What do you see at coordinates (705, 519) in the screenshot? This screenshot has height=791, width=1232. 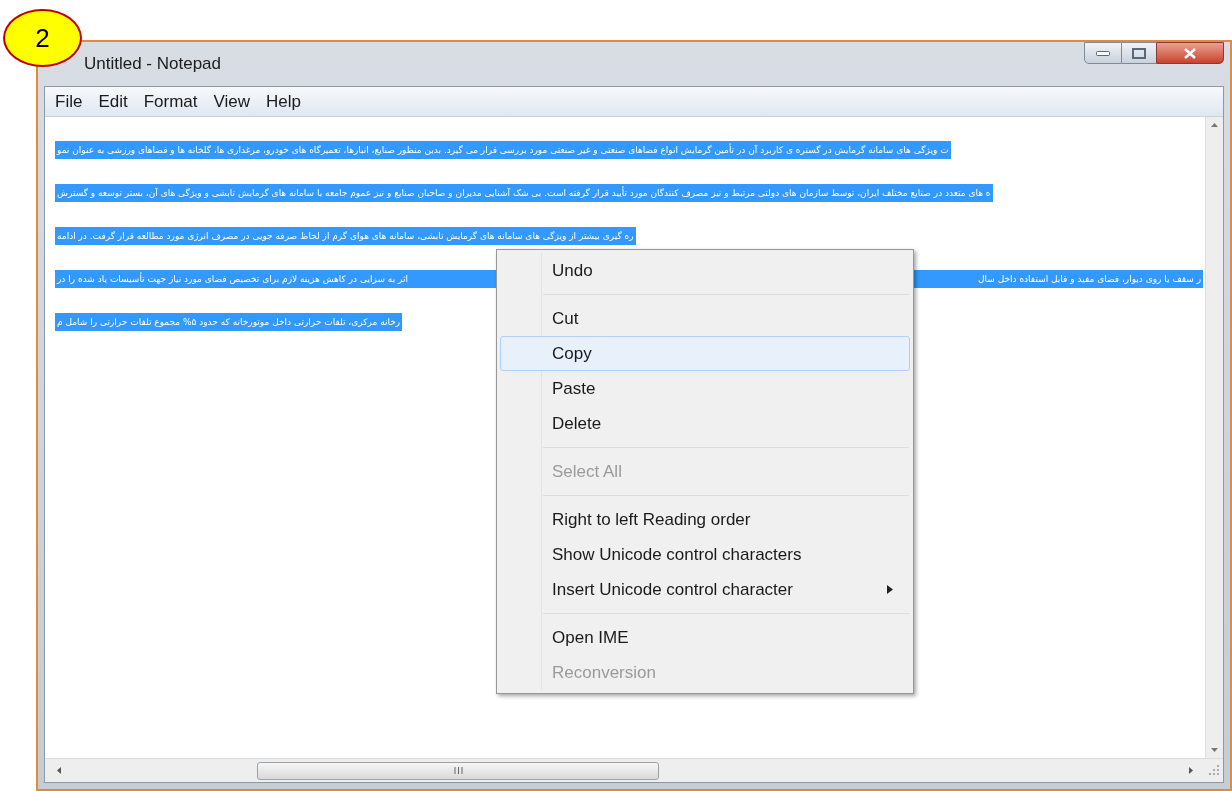 I see `context-menu-item: Right to left Reading order` at bounding box center [705, 519].